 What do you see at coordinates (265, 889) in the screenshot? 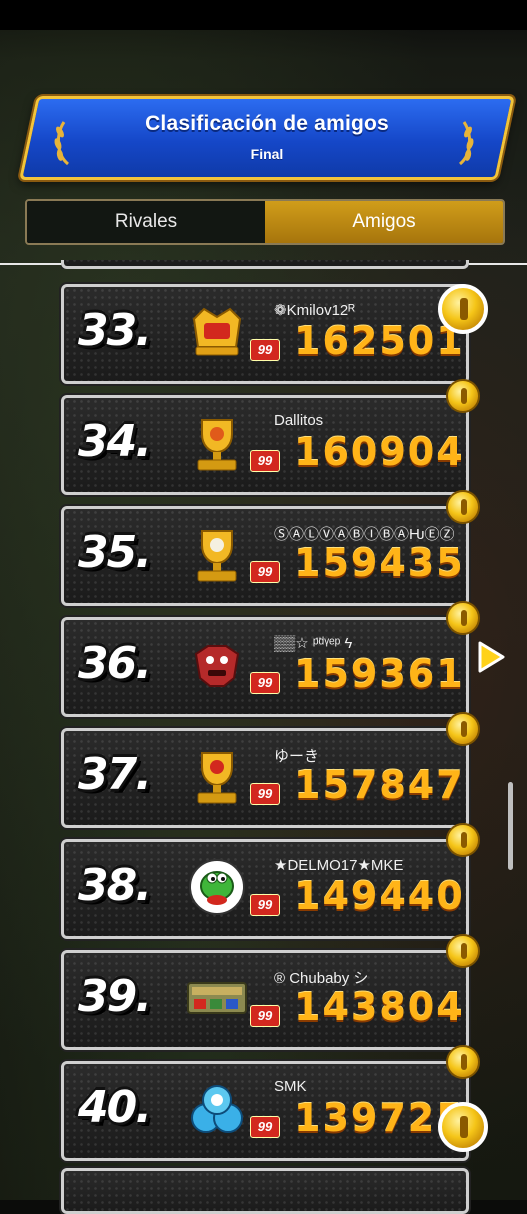
I see `list-item: 38. ★DELMO17★MKE 99 149440` at bounding box center [265, 889].